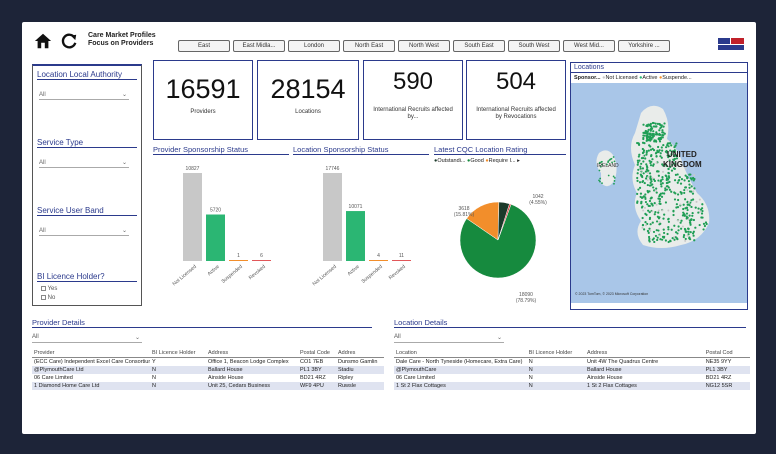  I want to click on region-button-north-west: North West, so click(424, 46).